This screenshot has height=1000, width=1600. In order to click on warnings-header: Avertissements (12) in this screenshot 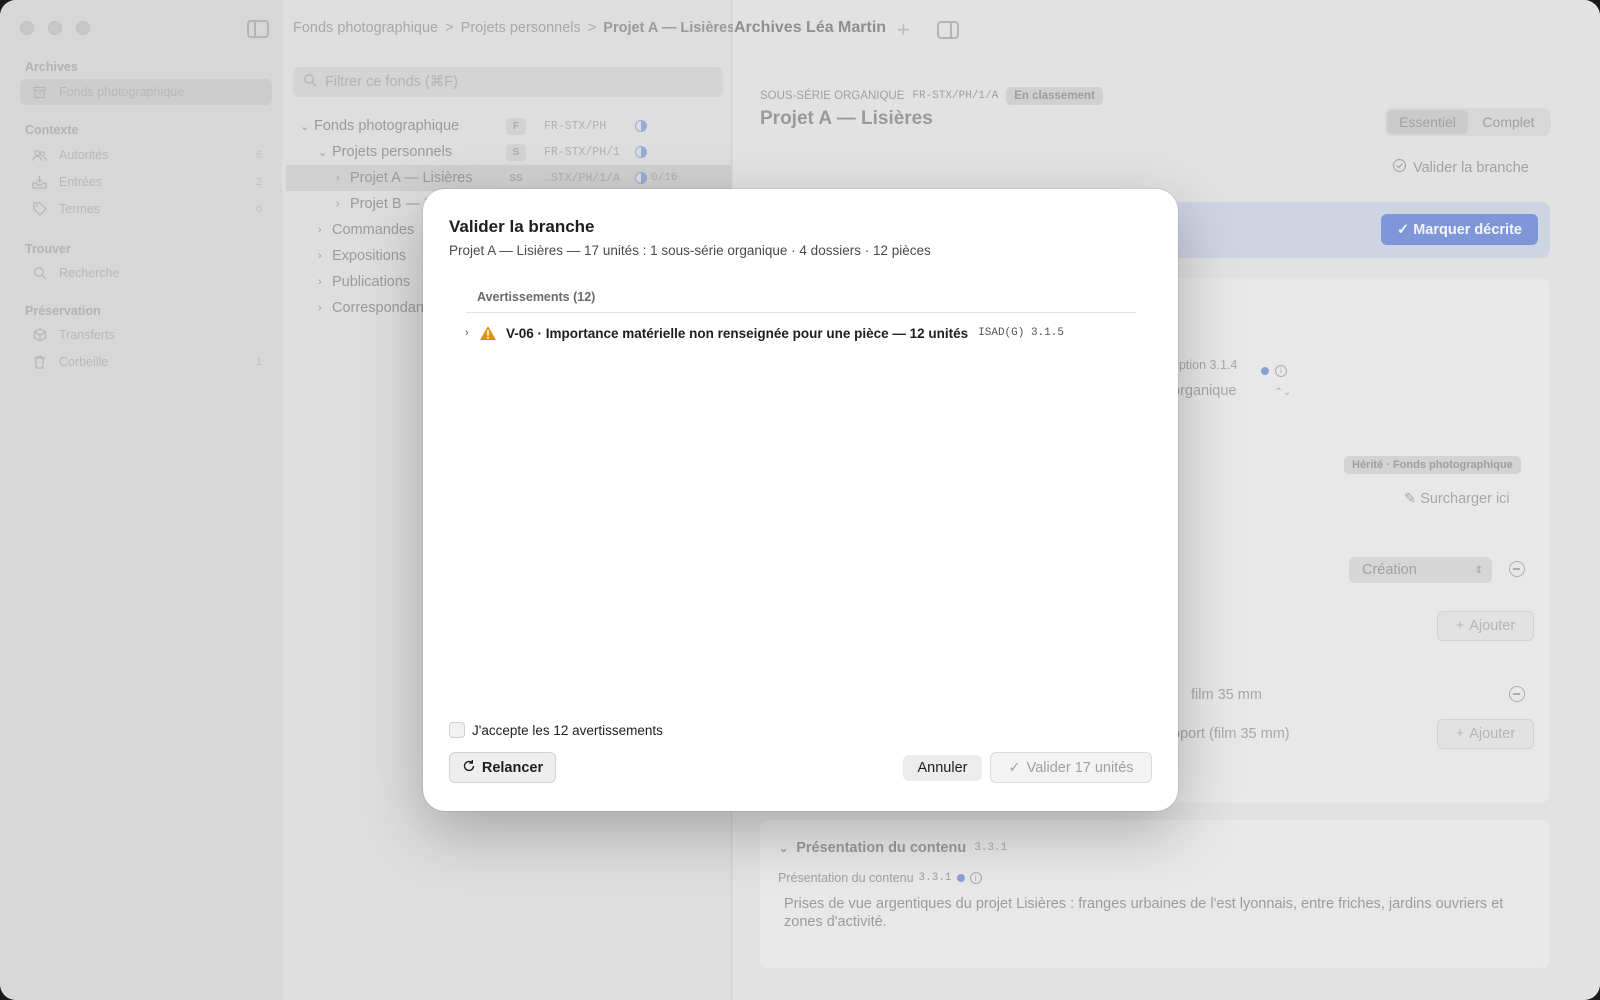, I will do `click(536, 297)`.